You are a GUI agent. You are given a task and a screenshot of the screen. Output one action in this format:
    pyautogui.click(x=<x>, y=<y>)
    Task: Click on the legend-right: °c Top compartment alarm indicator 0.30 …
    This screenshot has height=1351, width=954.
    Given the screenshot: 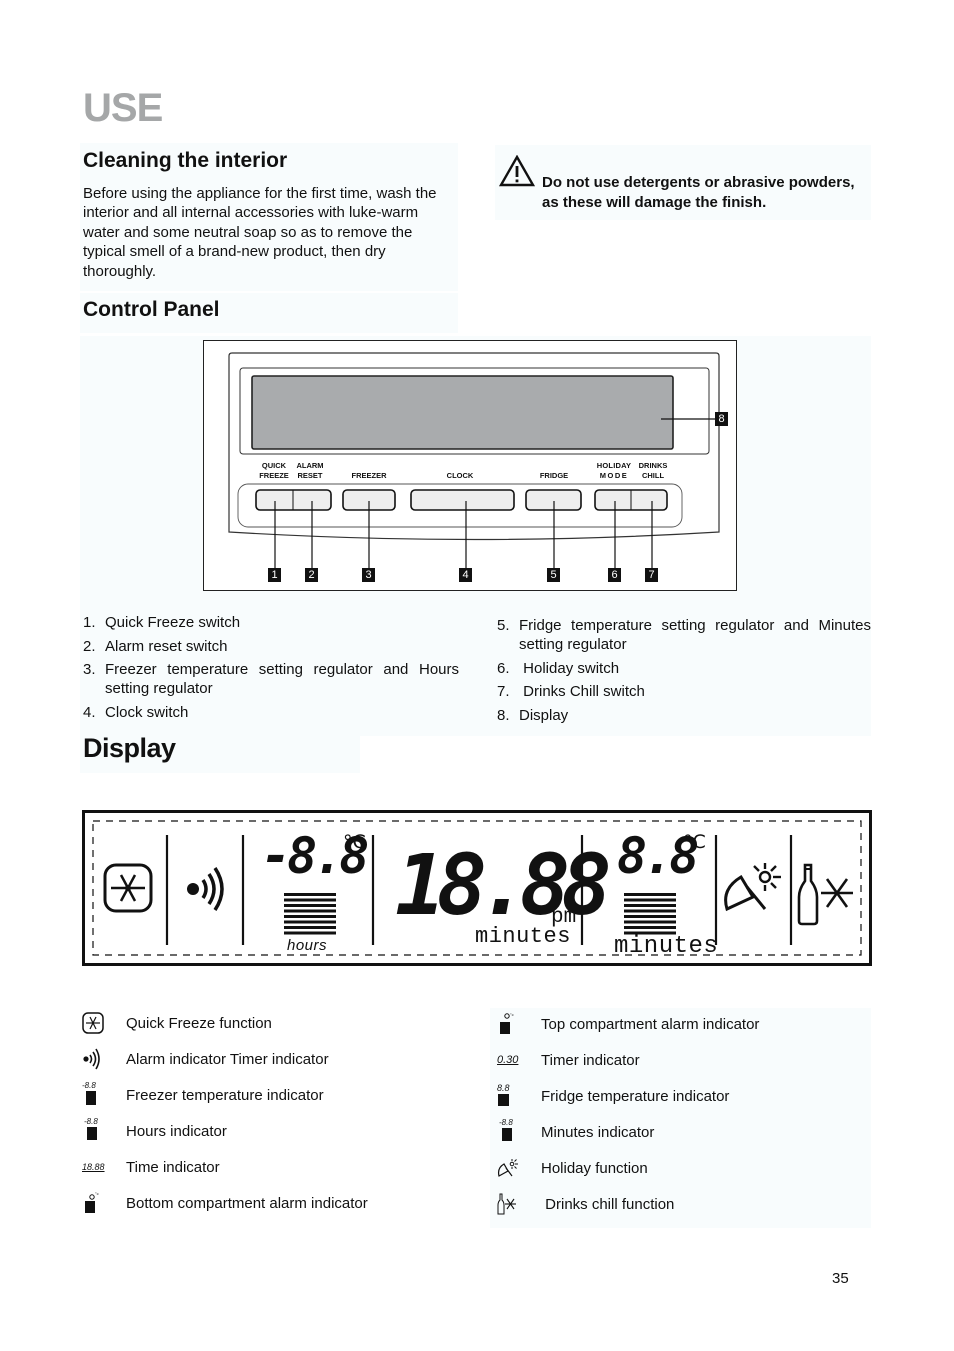 What is the action you would take?
    pyautogui.click(x=684, y=1114)
    